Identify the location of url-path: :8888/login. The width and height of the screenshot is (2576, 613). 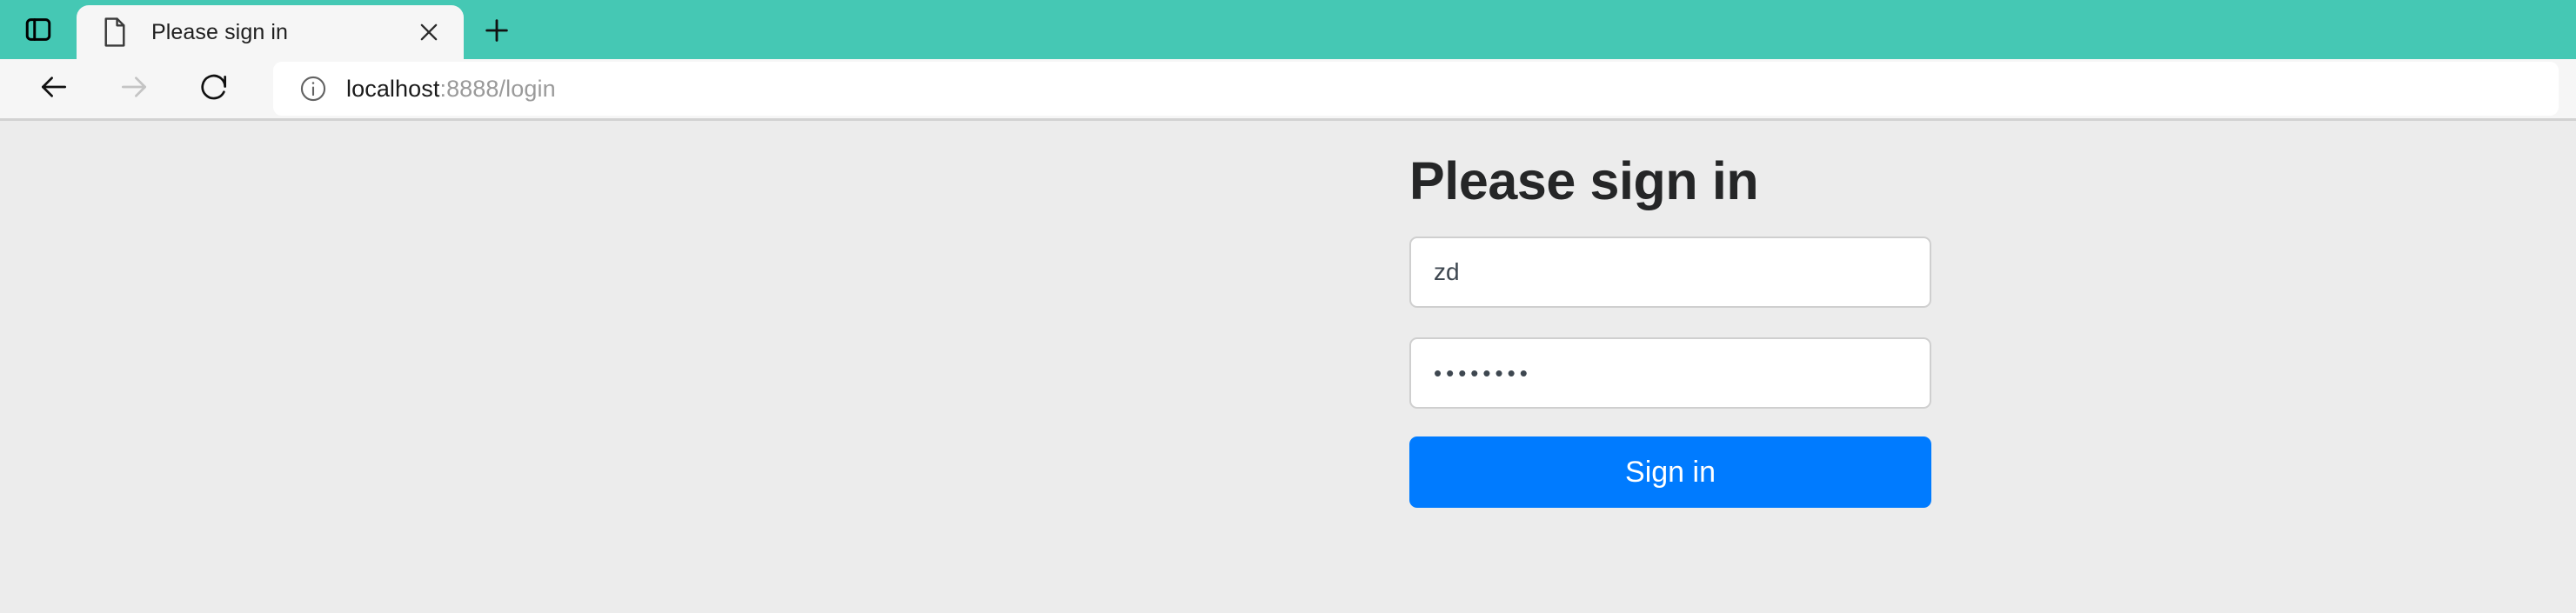
(497, 88).